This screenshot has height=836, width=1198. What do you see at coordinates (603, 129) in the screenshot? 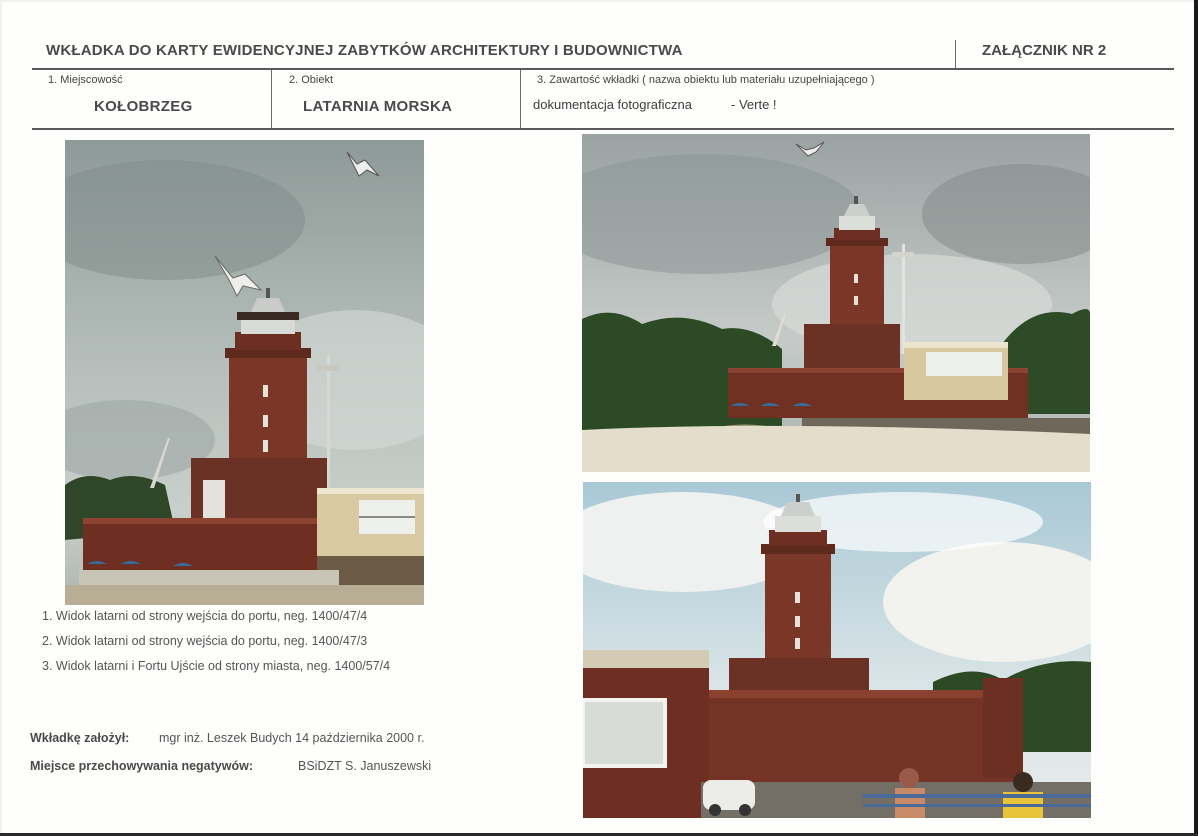
I see `fields-rule` at bounding box center [603, 129].